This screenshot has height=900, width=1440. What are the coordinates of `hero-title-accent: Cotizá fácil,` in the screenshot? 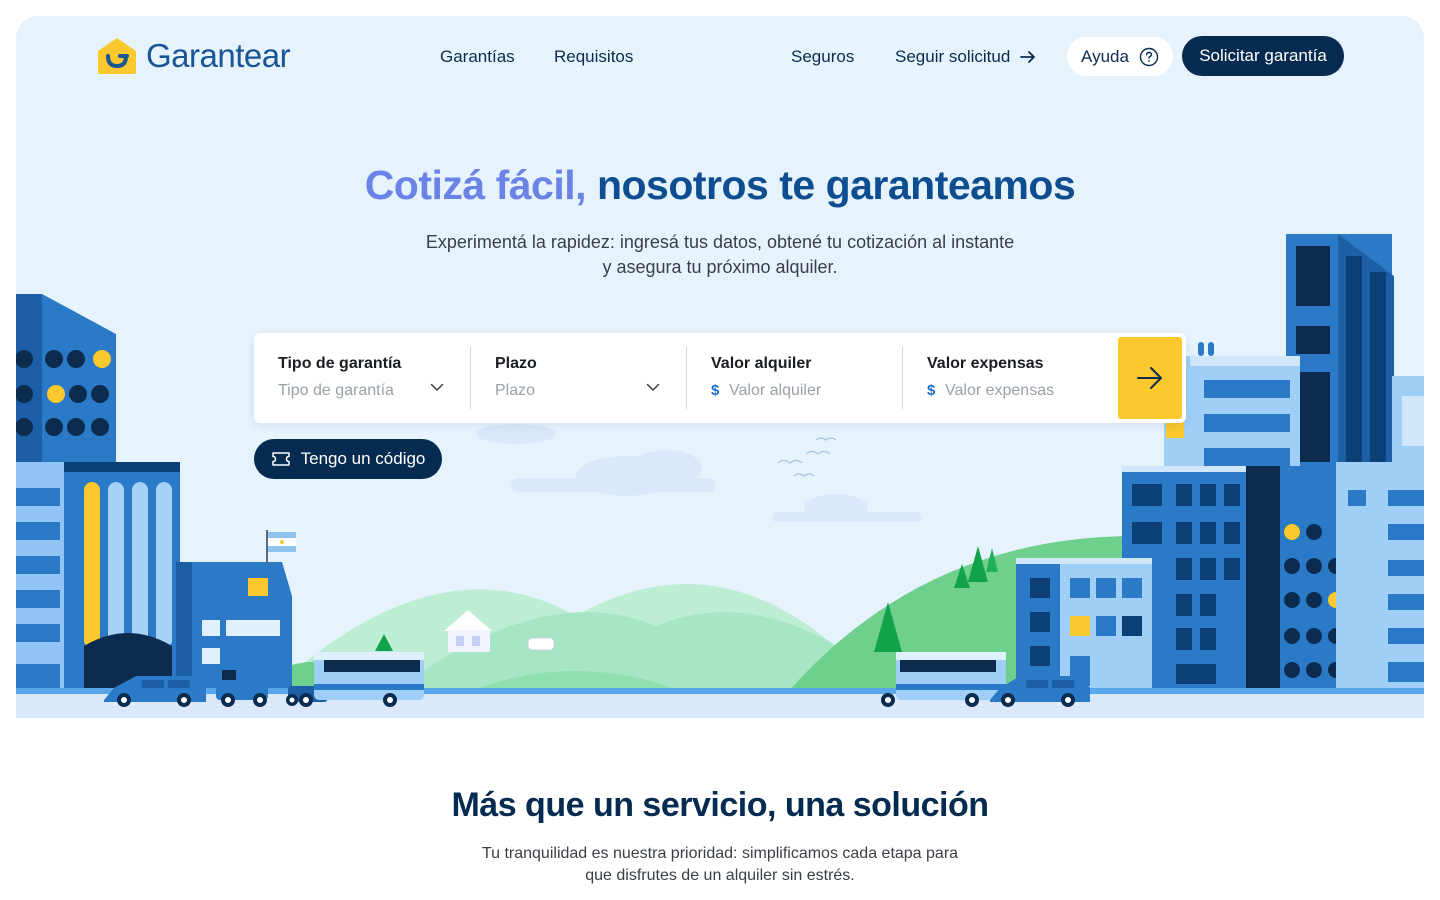 It's located at (475, 185).